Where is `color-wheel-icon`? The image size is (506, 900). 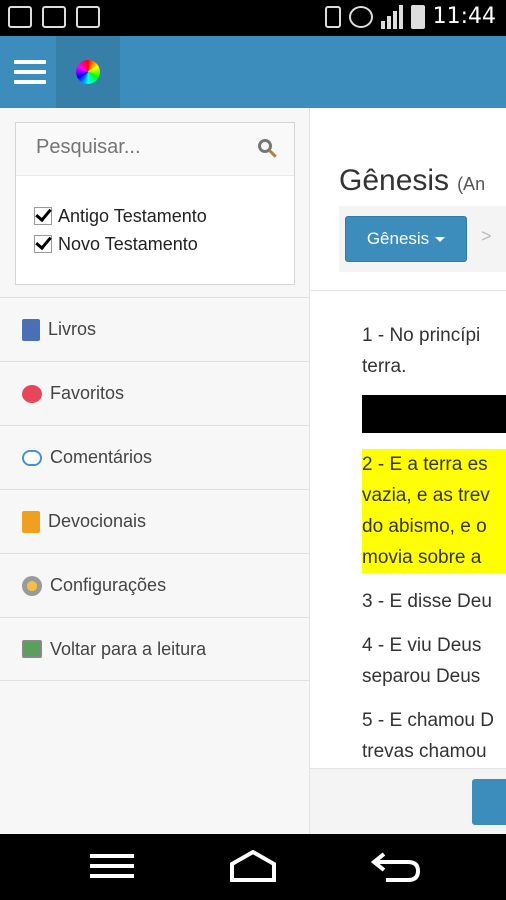
color-wheel-icon is located at coordinates (88, 72).